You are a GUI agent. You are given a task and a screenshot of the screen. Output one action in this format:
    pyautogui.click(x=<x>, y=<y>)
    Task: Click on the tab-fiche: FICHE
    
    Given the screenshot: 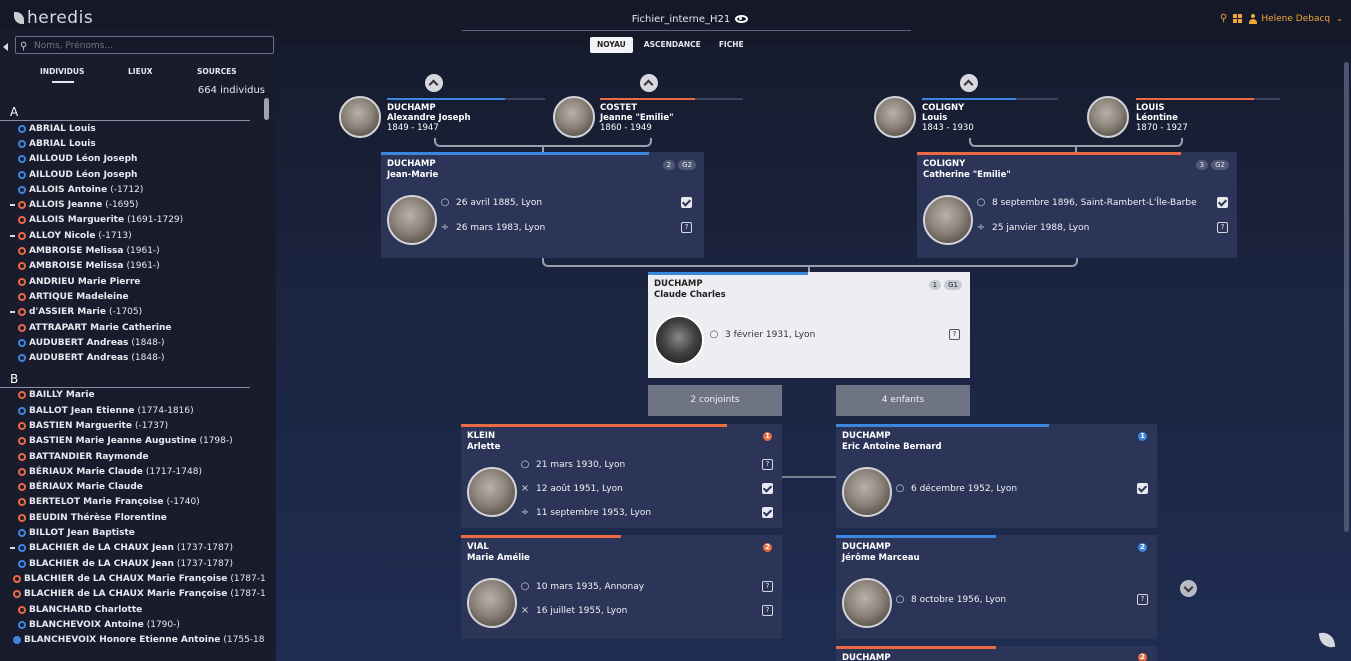 What is the action you would take?
    pyautogui.click(x=731, y=45)
    